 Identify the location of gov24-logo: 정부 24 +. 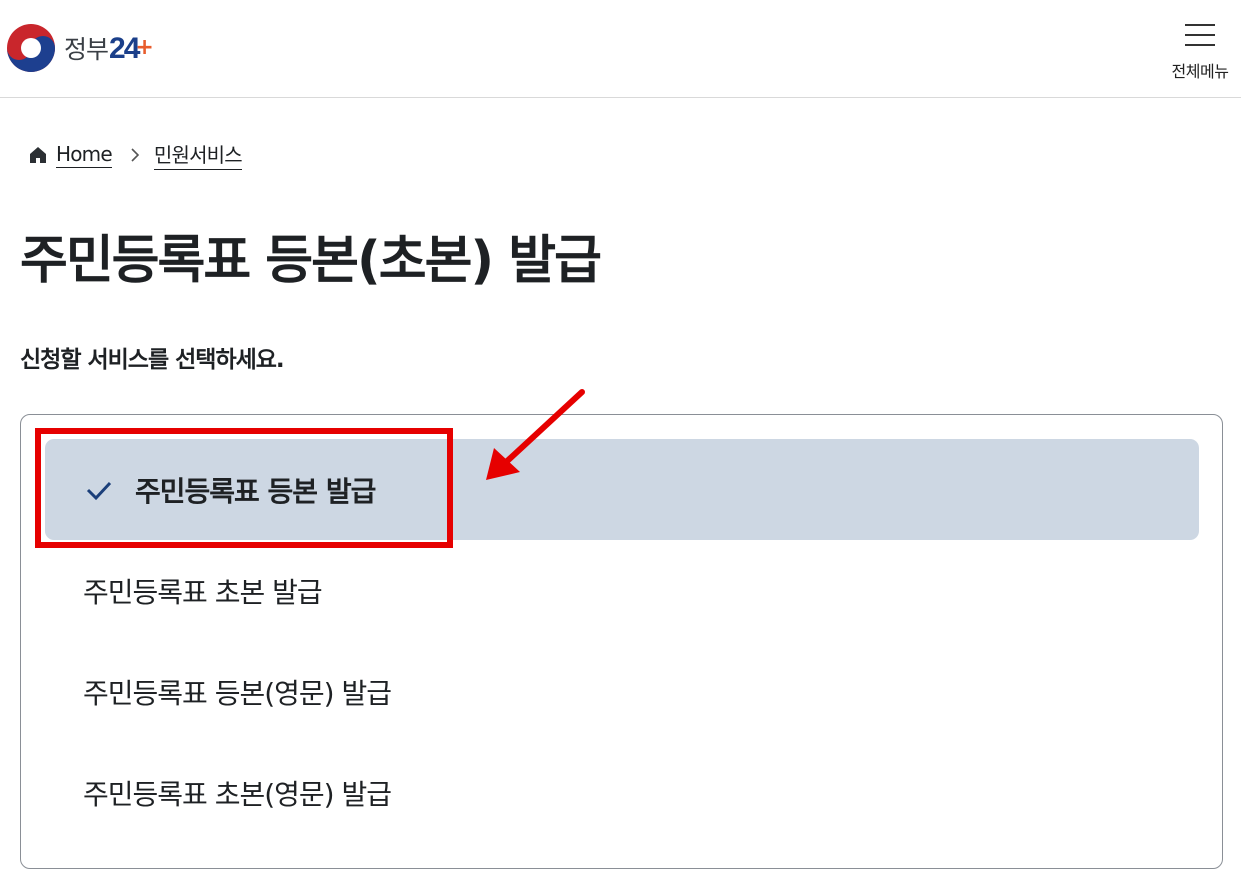
(80, 48).